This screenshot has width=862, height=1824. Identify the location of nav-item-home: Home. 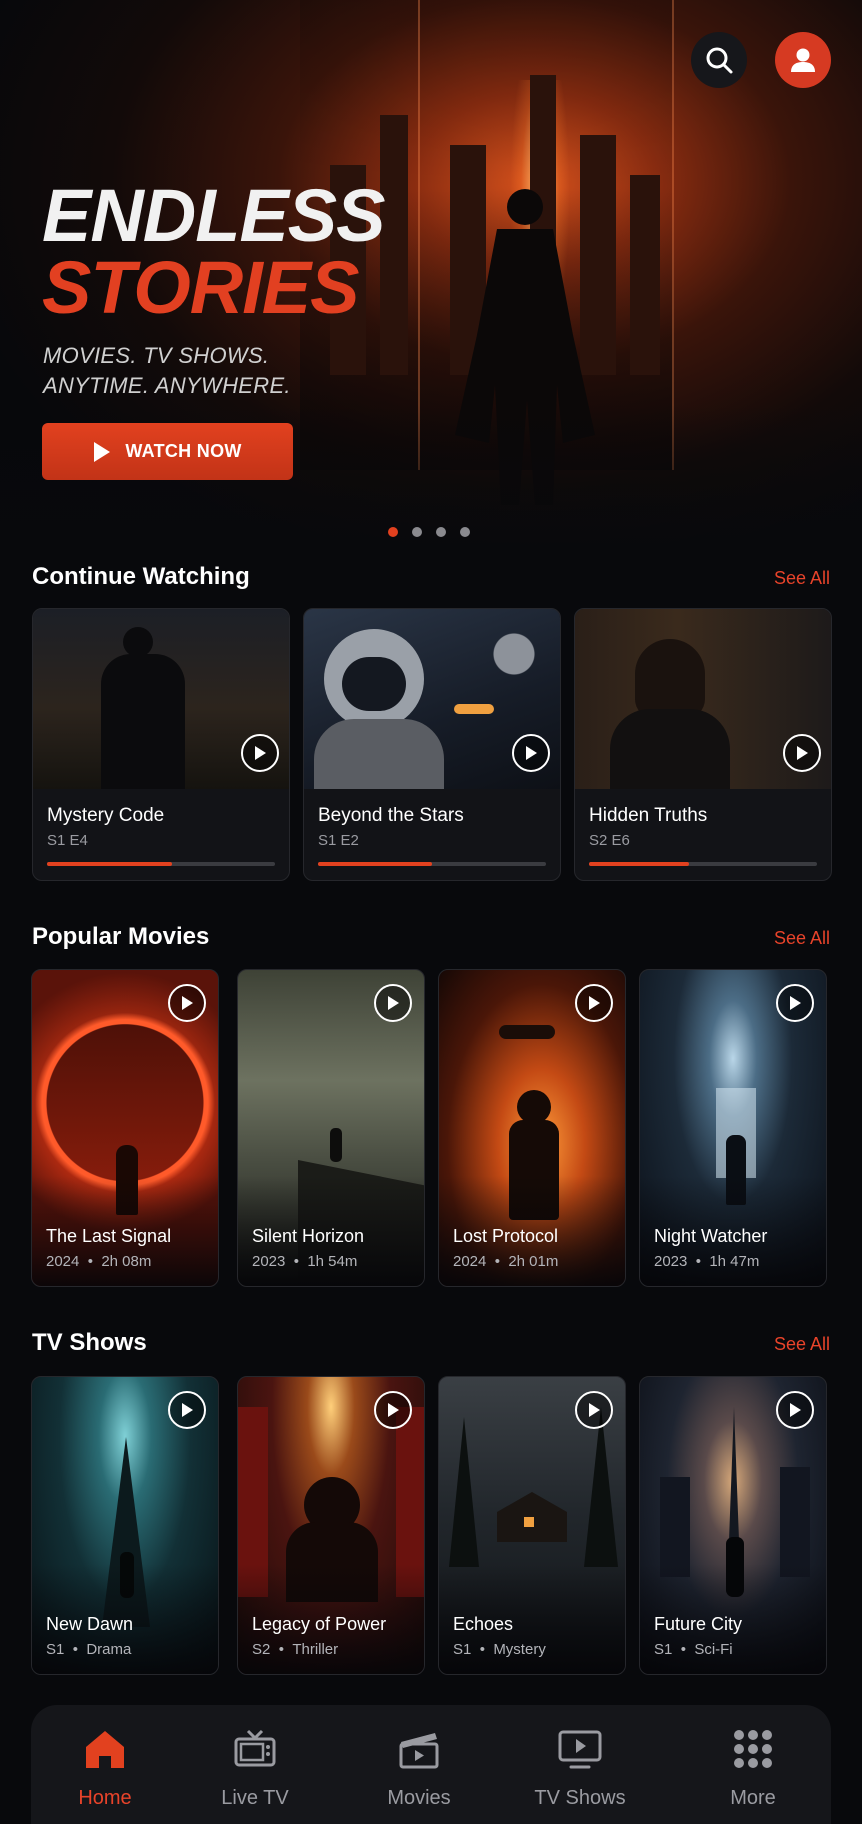
(105, 1767).